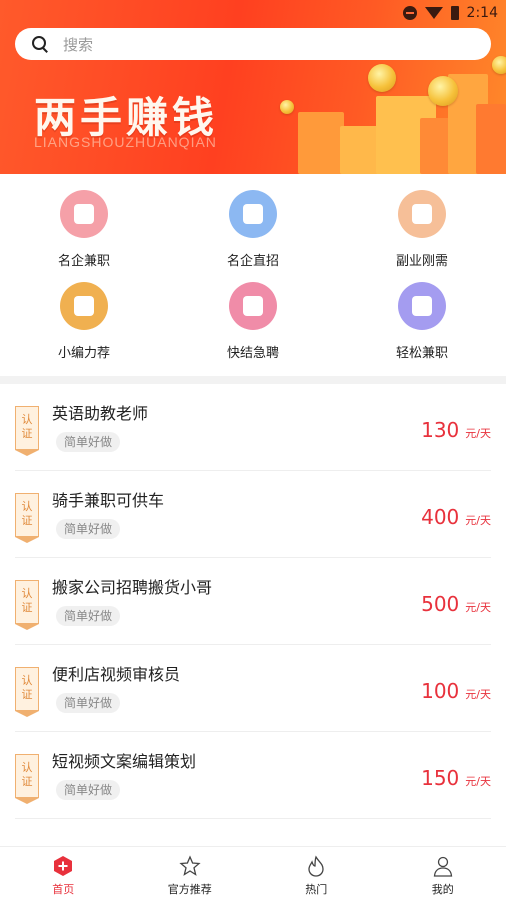 Image resolution: width=506 pixels, height=900 pixels. What do you see at coordinates (83, 353) in the screenshot?
I see `category-label: 小编力荐` at bounding box center [83, 353].